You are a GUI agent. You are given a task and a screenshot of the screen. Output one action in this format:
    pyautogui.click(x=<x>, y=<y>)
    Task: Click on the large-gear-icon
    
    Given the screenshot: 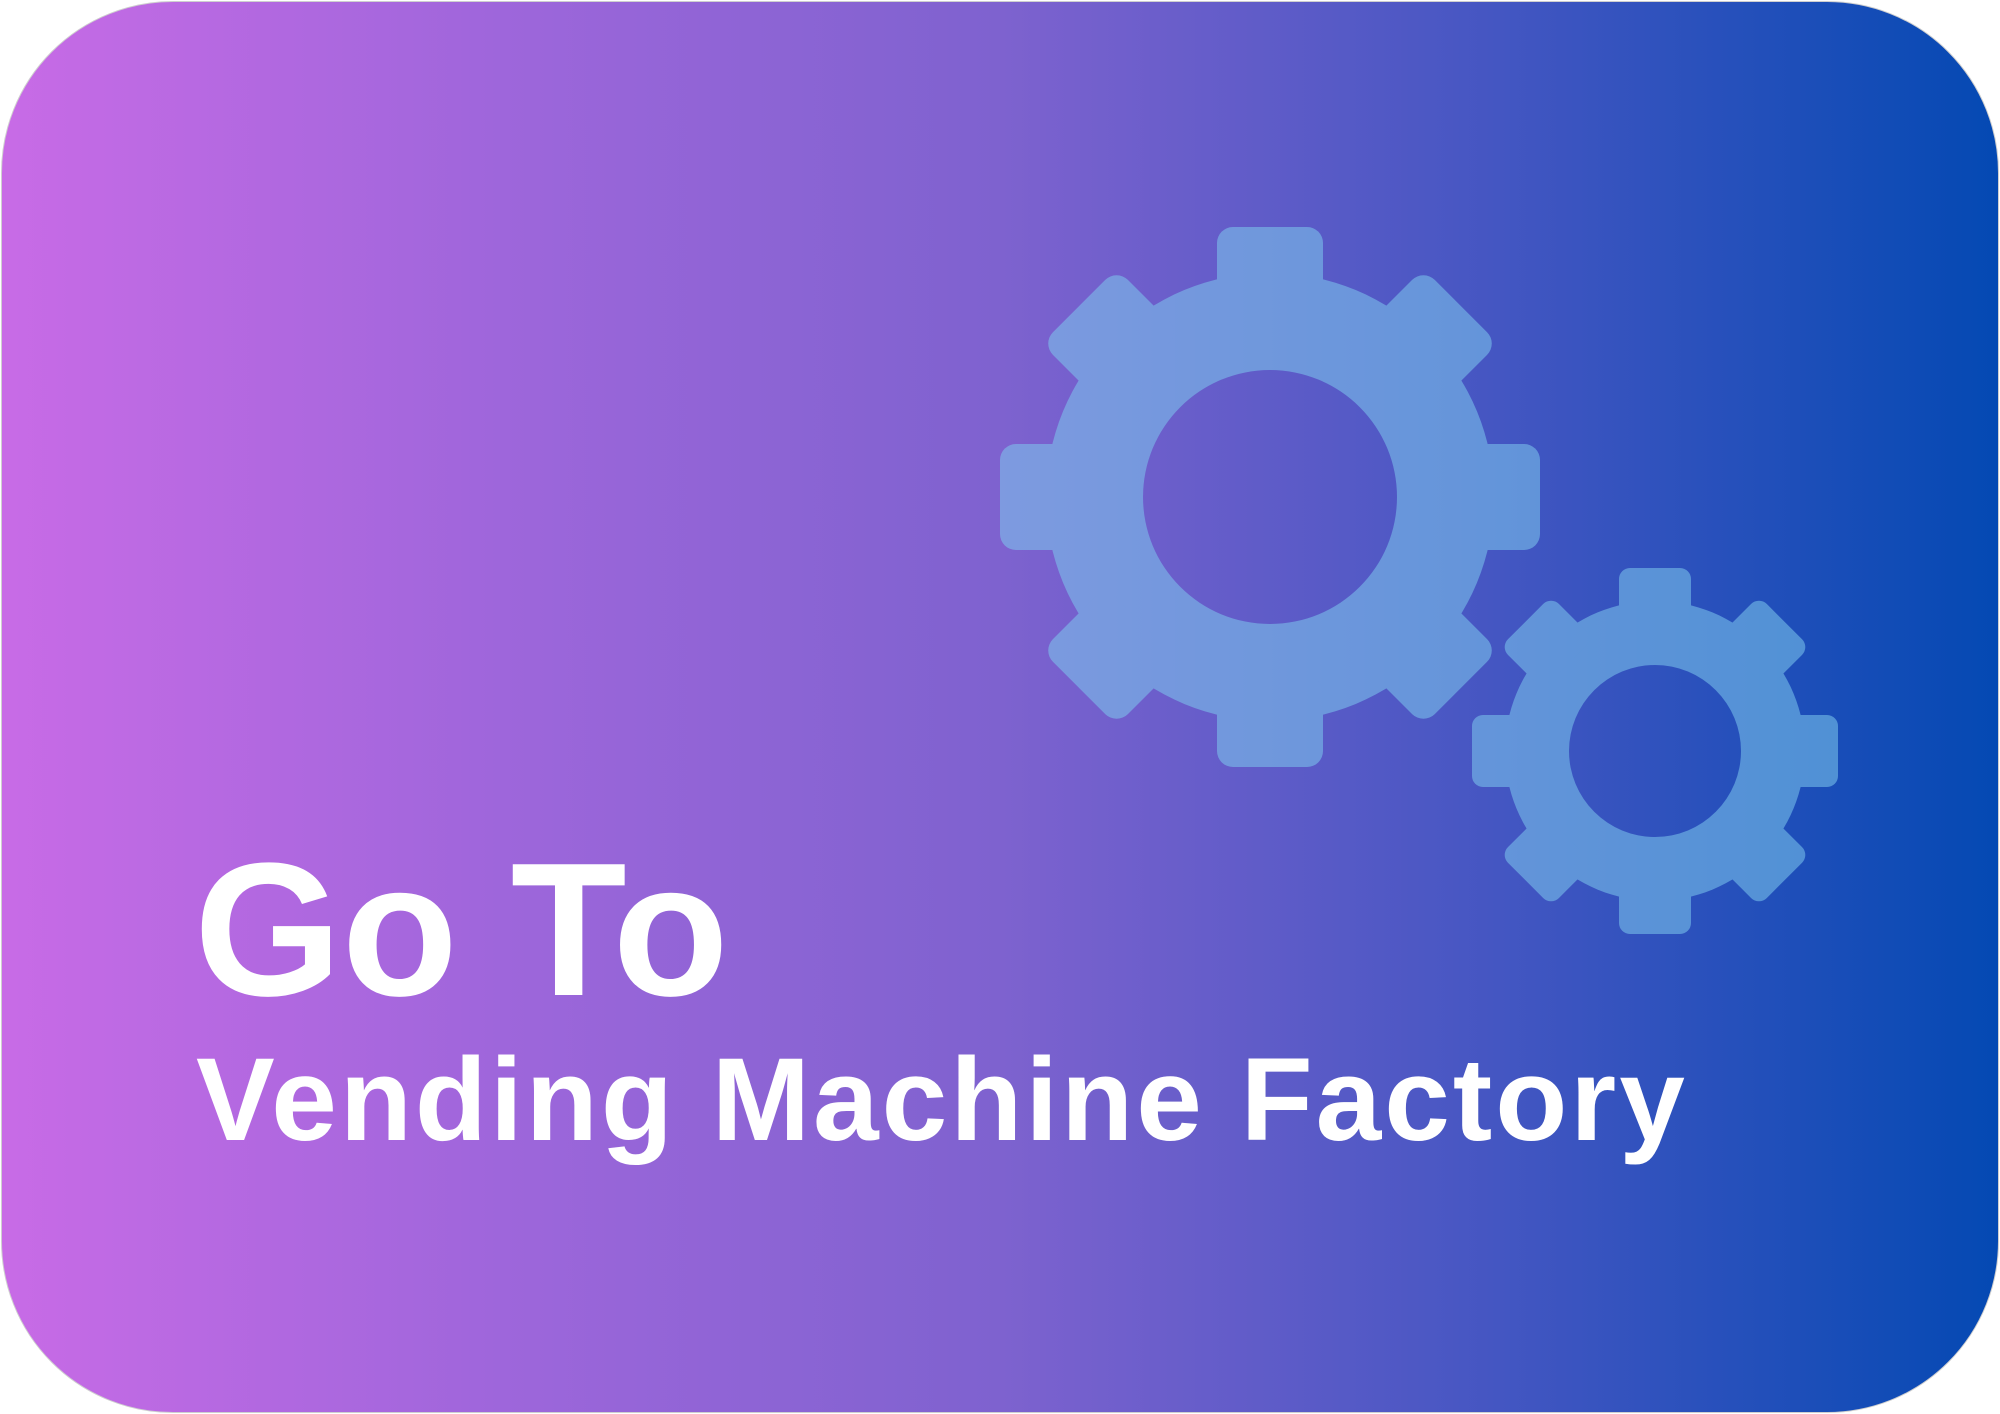 What is the action you would take?
    pyautogui.click(x=1270, y=497)
    